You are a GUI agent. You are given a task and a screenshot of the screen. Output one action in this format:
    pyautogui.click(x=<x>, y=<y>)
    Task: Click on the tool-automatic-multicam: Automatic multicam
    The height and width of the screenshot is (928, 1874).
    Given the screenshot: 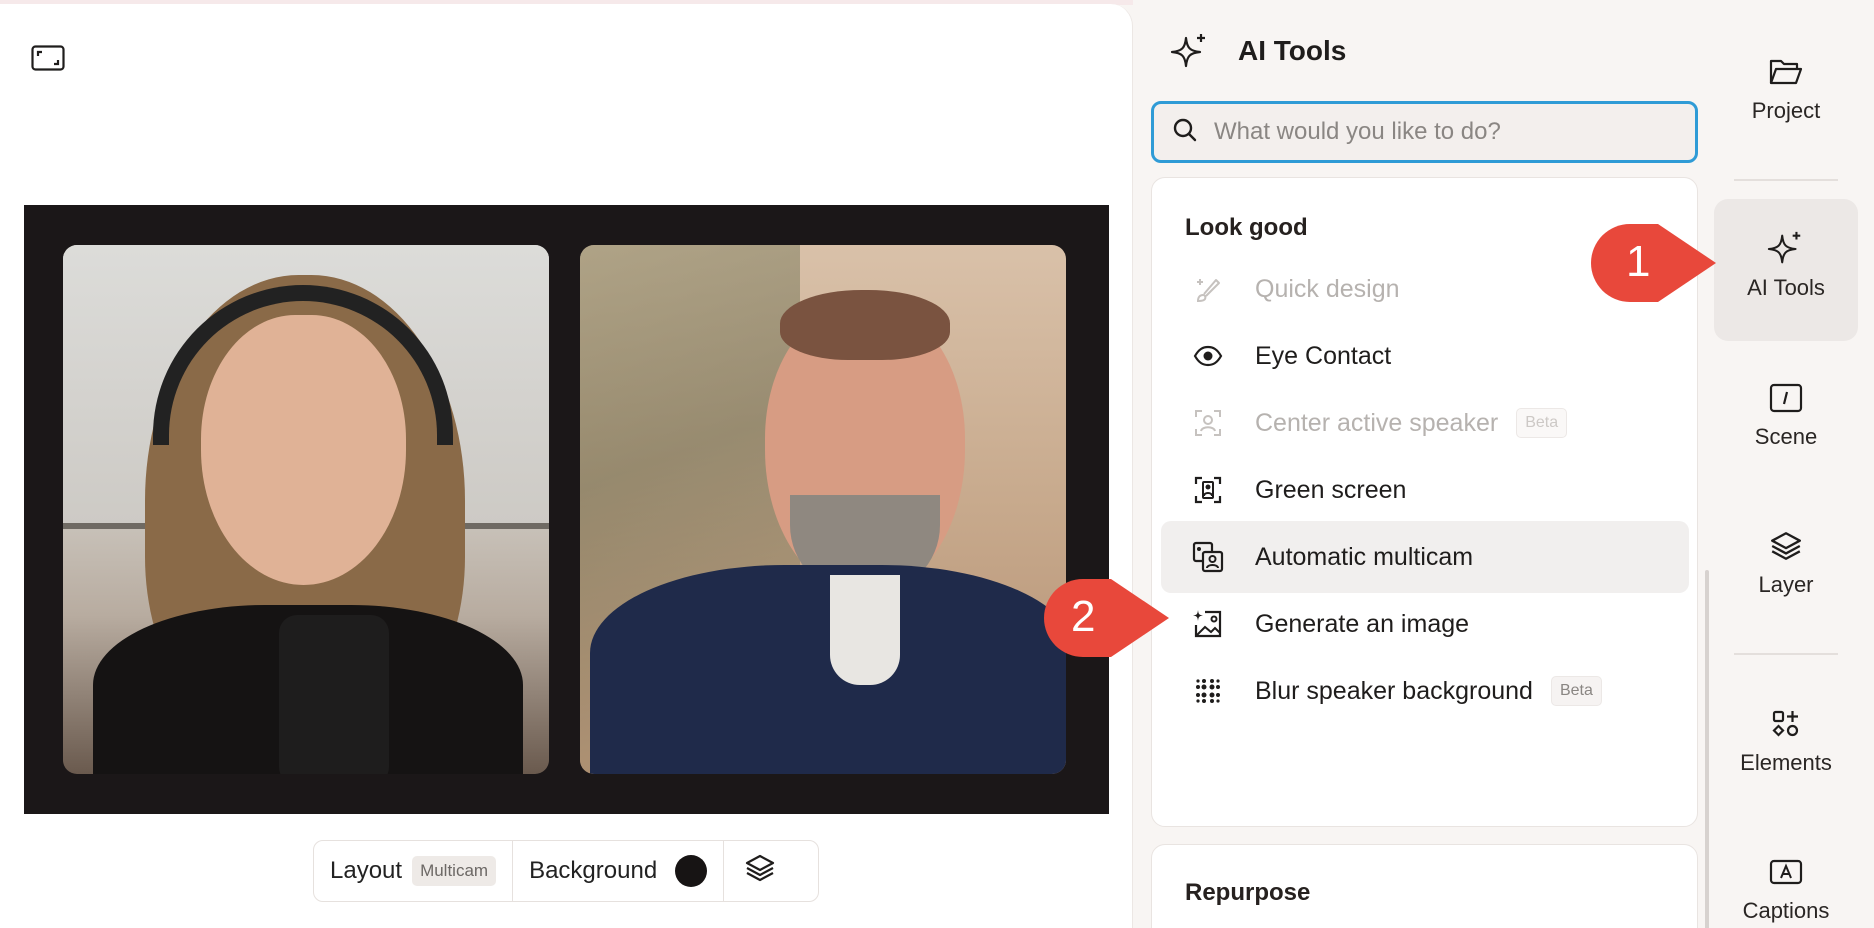 What is the action you would take?
    pyautogui.click(x=1425, y=557)
    